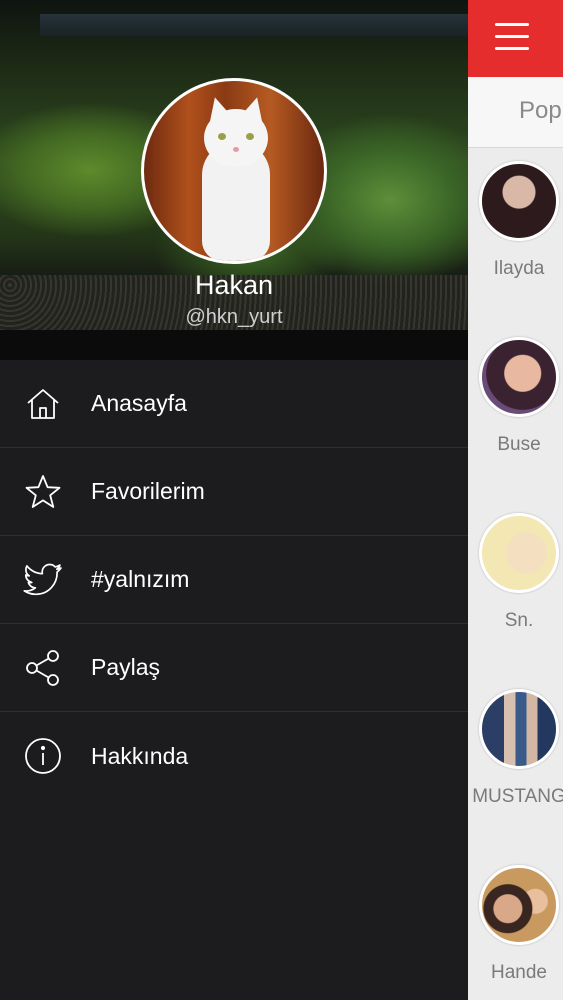 The image size is (563, 1000). Describe the element at coordinates (234, 317) in the screenshot. I see `profile-handle: @hkn_yurt` at that location.